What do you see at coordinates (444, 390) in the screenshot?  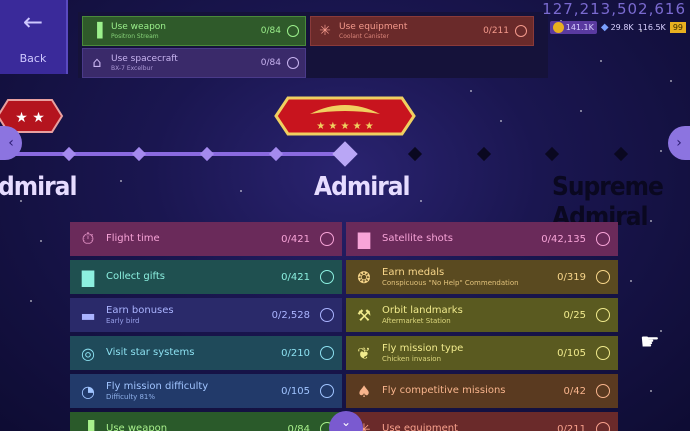 I see `challenge-title: Fly competitive missions` at bounding box center [444, 390].